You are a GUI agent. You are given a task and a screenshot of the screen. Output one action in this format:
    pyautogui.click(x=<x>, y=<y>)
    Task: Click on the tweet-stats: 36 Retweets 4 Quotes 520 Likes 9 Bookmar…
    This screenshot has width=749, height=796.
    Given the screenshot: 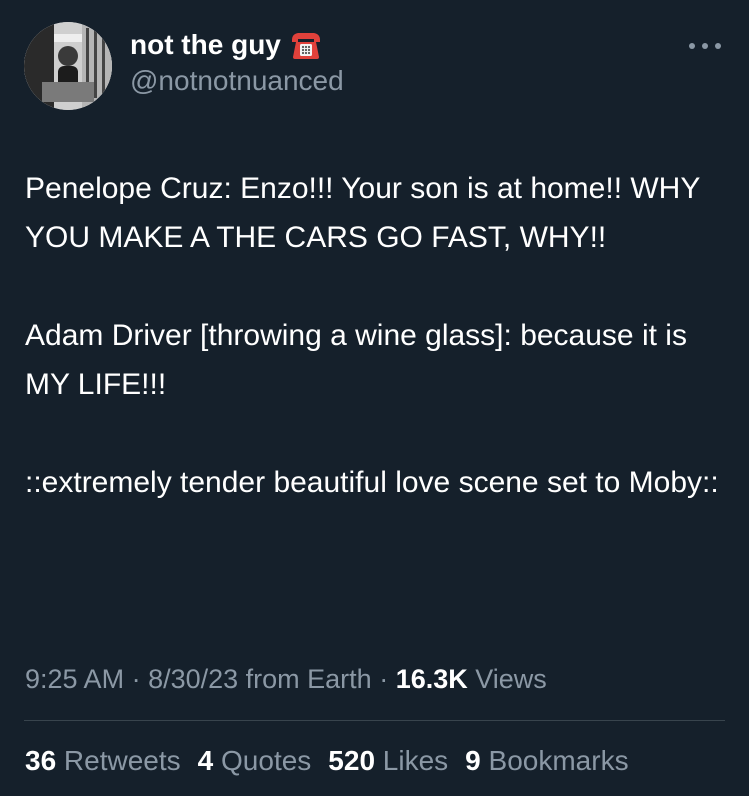 What is the action you would take?
    pyautogui.click(x=335, y=761)
    